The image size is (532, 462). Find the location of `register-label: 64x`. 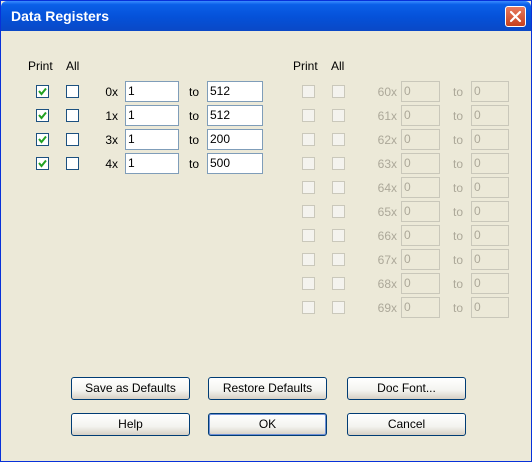

register-label: 64x is located at coordinates (387, 188).